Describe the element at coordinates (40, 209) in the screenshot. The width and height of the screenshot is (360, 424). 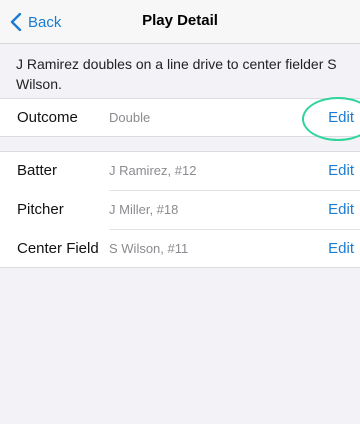
I see `pitcher-label: Pitcher` at that location.